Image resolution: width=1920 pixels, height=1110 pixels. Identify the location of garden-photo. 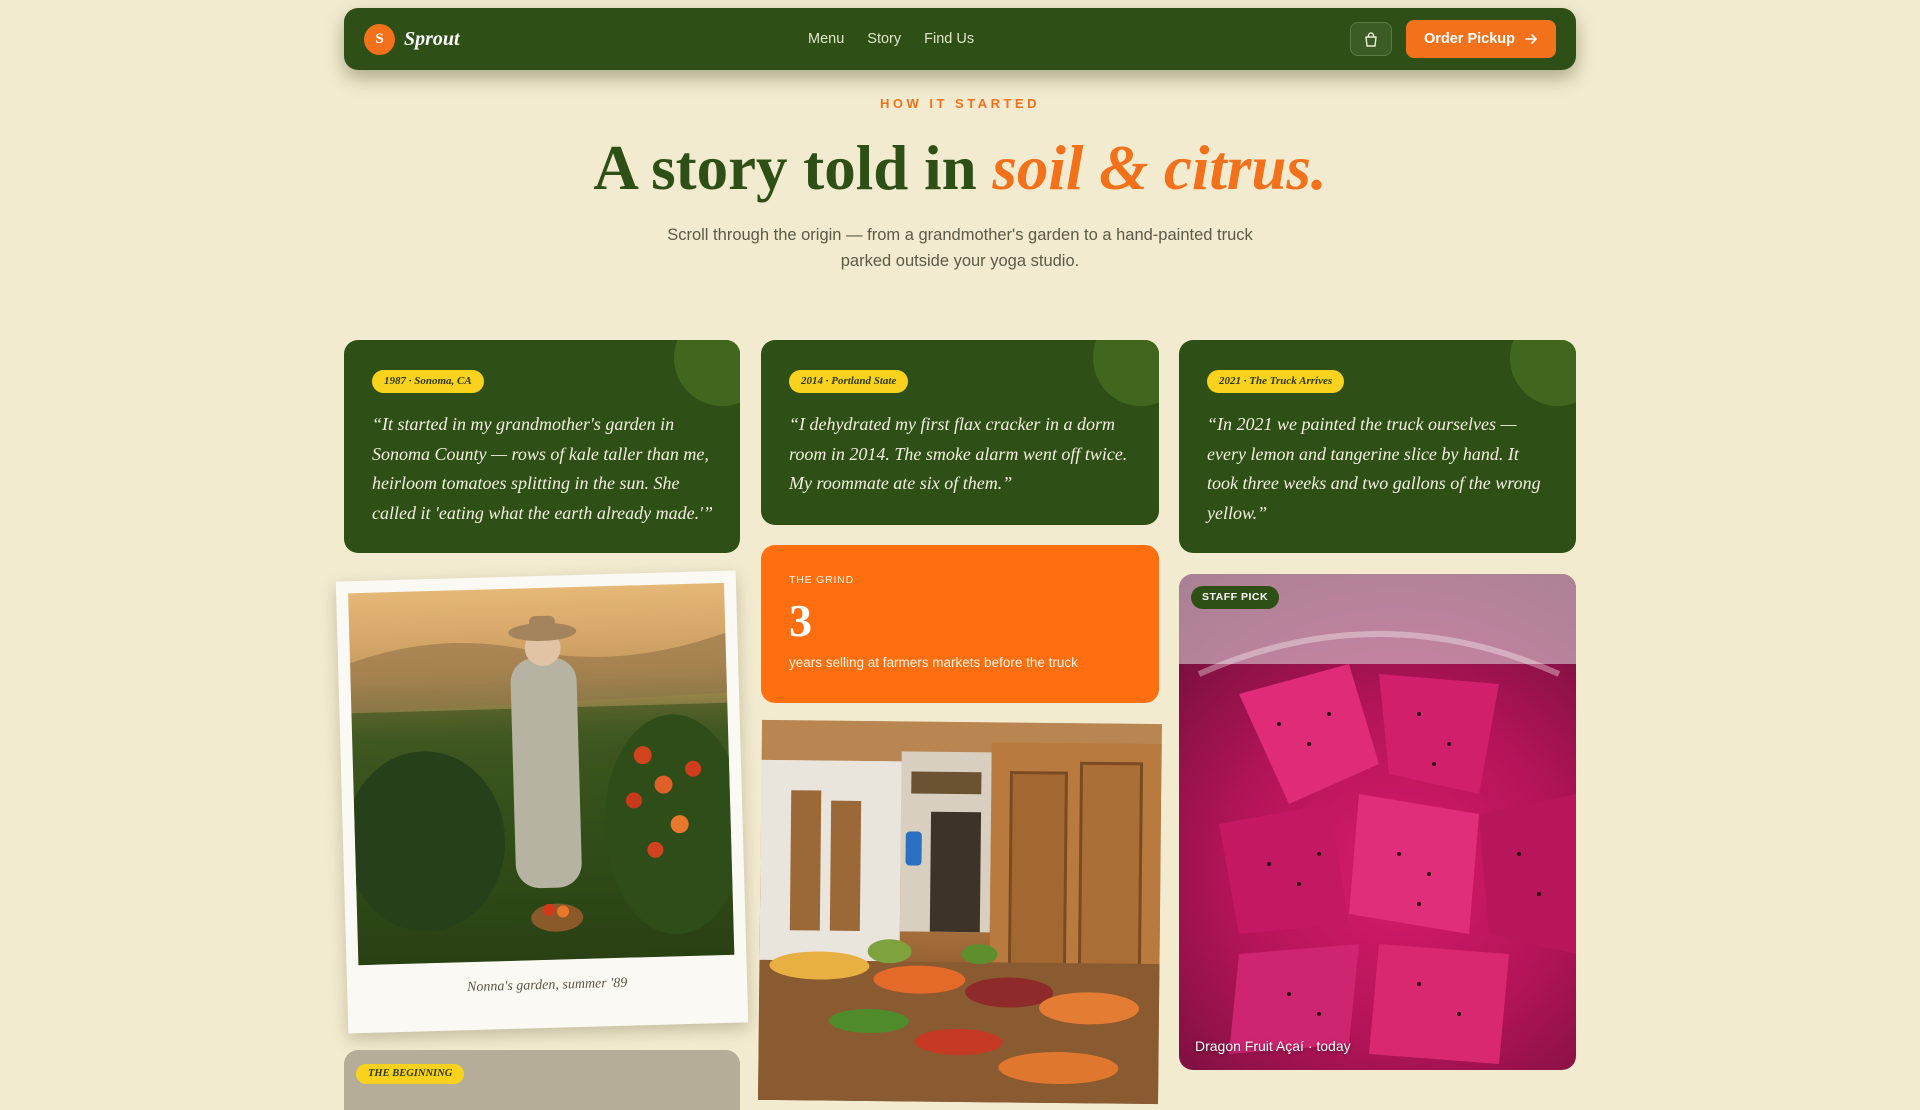
(541, 774).